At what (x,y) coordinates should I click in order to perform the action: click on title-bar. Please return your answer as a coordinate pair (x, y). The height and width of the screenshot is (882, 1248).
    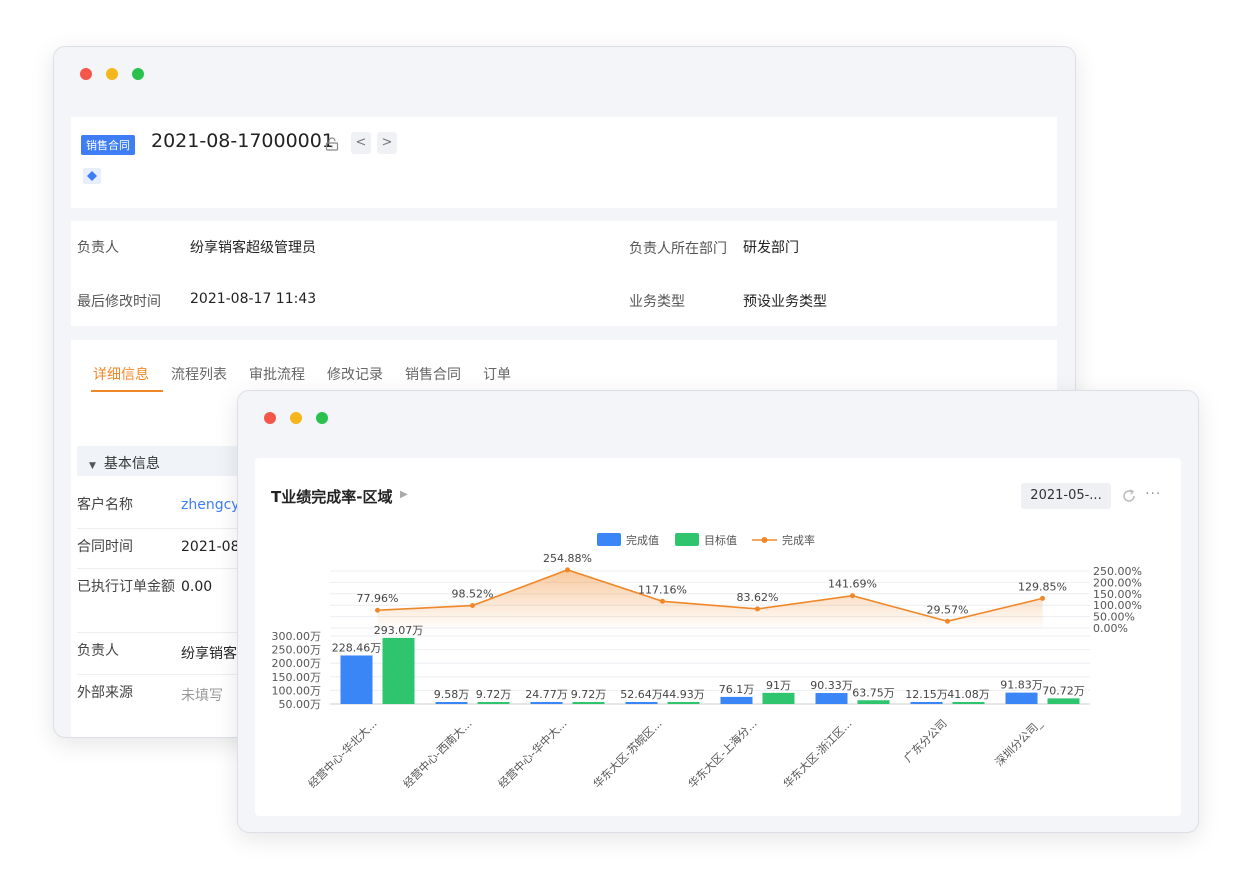
    Looking at the image, I should click on (718, 417).